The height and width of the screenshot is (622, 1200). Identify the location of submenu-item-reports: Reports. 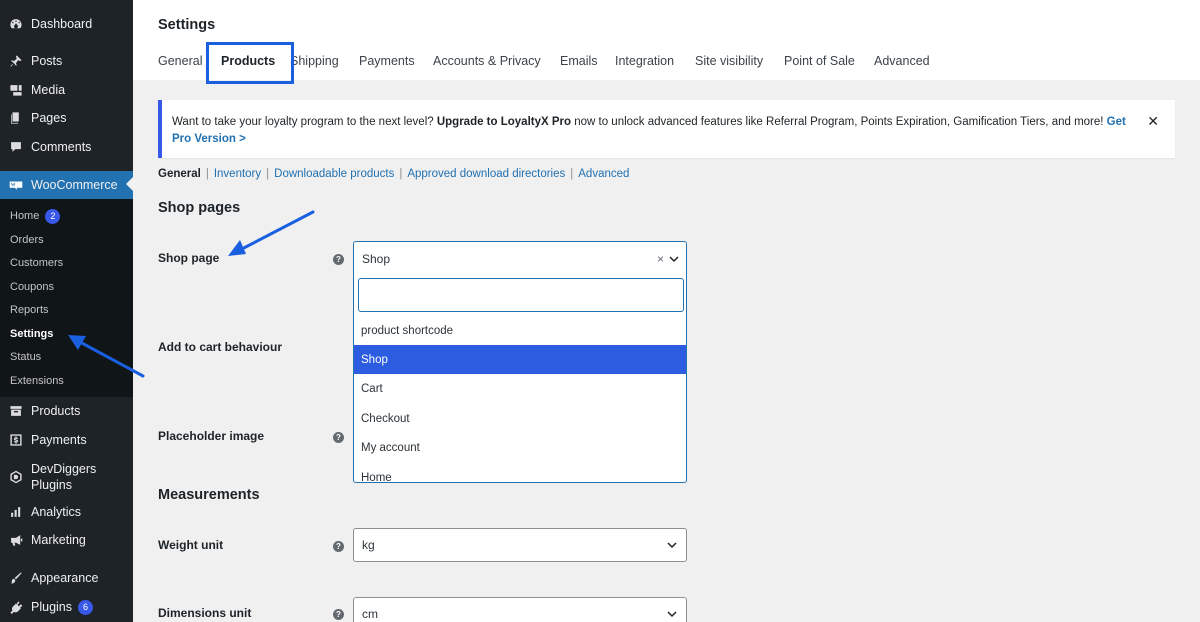
(29, 310).